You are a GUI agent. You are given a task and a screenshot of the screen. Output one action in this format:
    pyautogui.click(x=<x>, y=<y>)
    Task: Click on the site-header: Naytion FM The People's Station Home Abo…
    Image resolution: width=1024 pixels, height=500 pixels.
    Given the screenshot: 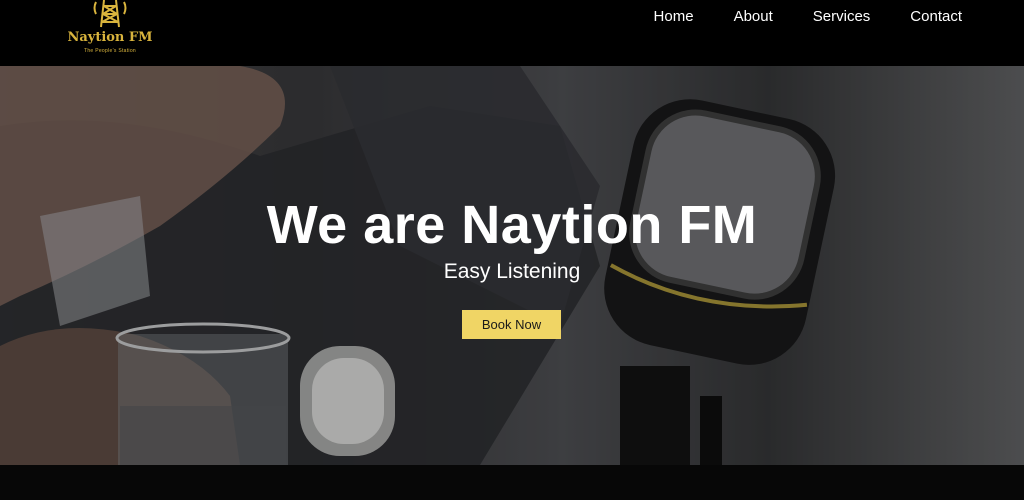 What is the action you would take?
    pyautogui.click(x=512, y=33)
    